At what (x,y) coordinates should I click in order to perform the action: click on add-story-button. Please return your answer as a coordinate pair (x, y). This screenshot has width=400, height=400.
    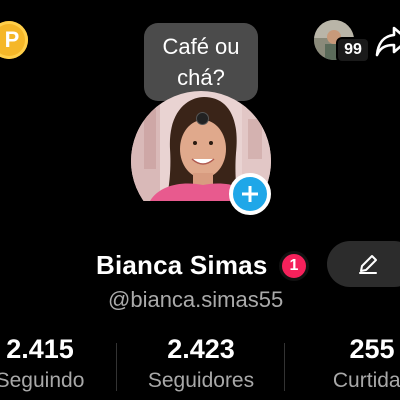
    Looking at the image, I should click on (250, 194).